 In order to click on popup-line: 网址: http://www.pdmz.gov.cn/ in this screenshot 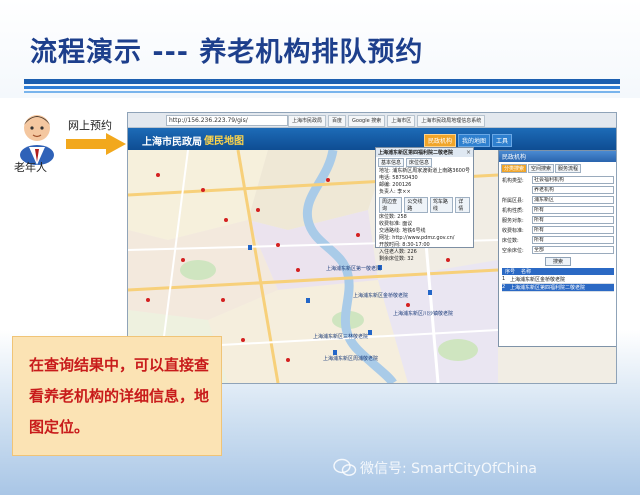, I will do `click(417, 238)`.